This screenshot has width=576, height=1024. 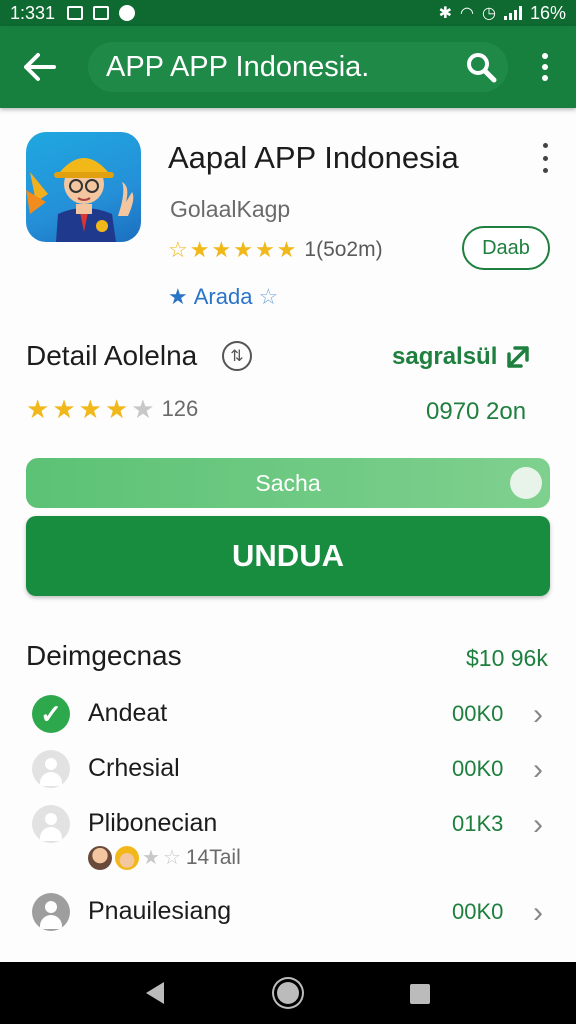 What do you see at coordinates (502, 13) in the screenshot?
I see `status-icons: ✱ ◠ ◷ 16%` at bounding box center [502, 13].